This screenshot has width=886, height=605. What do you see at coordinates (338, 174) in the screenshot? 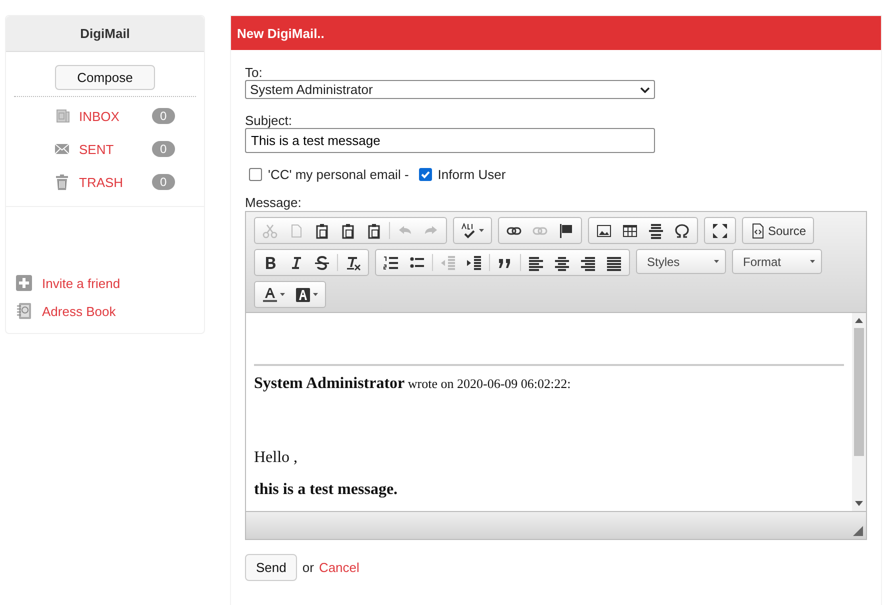
I see `checkbox-label: 'CC' my personal email -` at bounding box center [338, 174].